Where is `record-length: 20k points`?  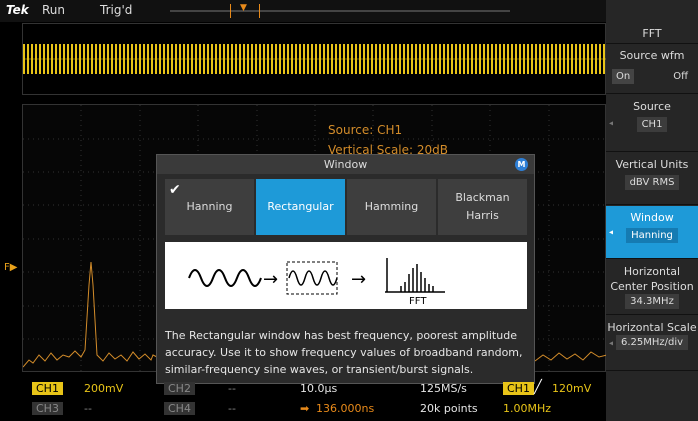 record-length: 20k points is located at coordinates (449, 408).